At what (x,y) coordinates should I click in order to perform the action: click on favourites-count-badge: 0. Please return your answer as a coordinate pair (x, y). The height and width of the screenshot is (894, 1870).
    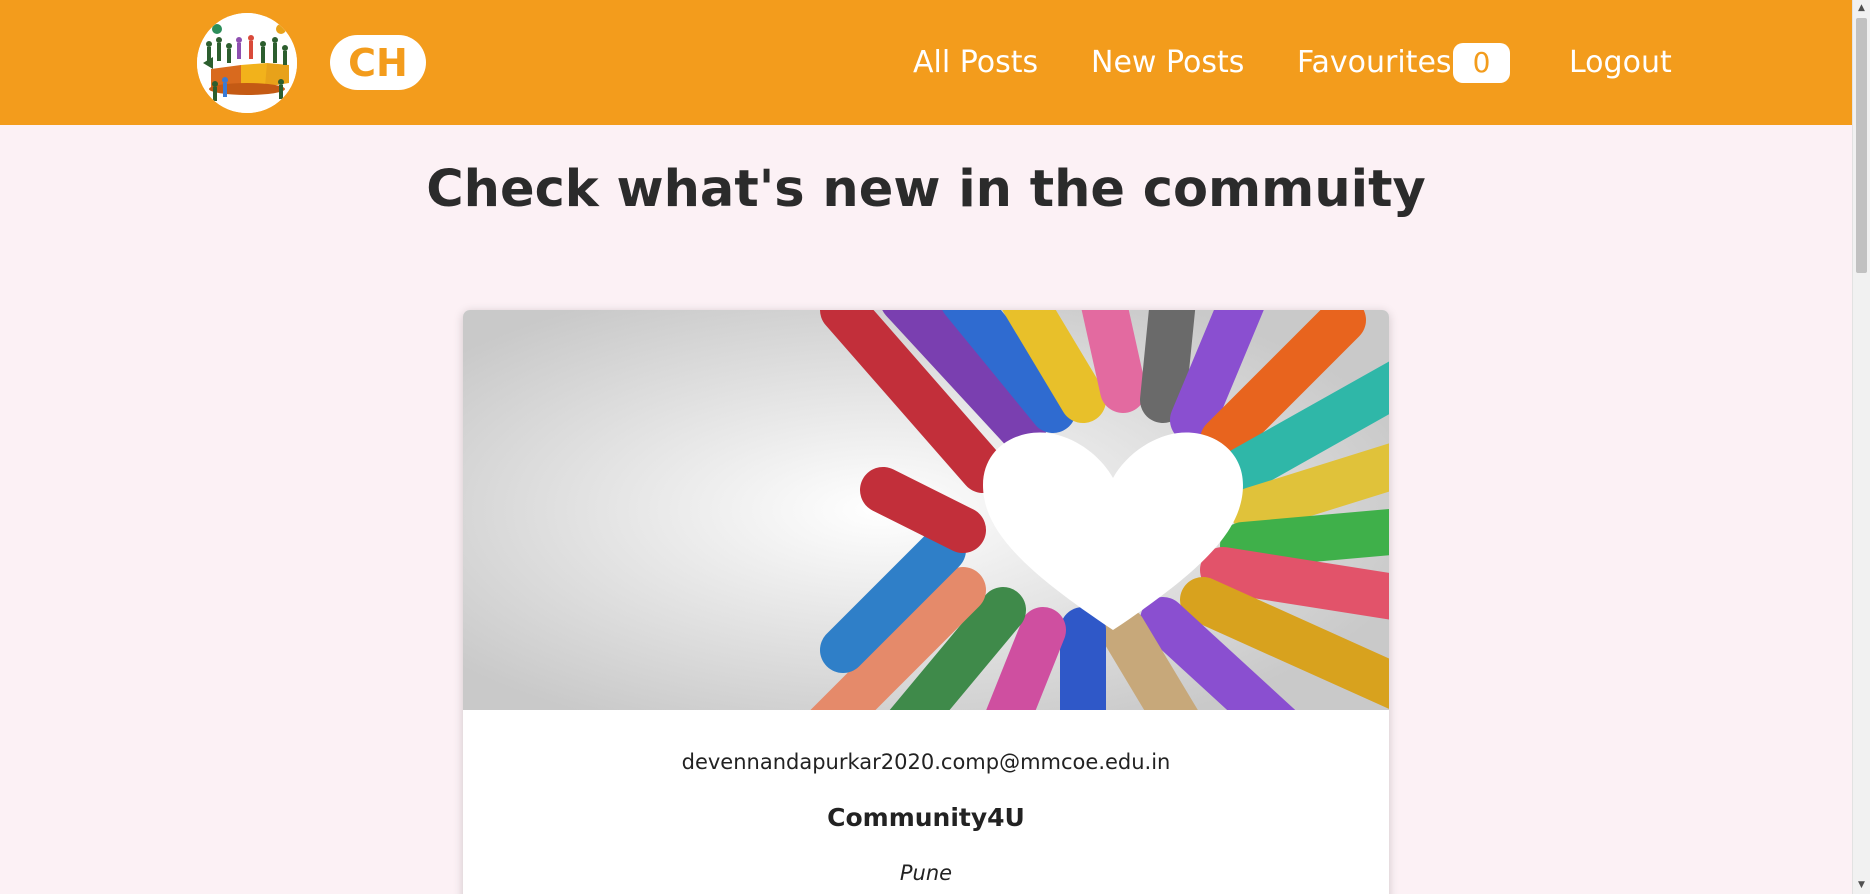
    Looking at the image, I should click on (1481, 63).